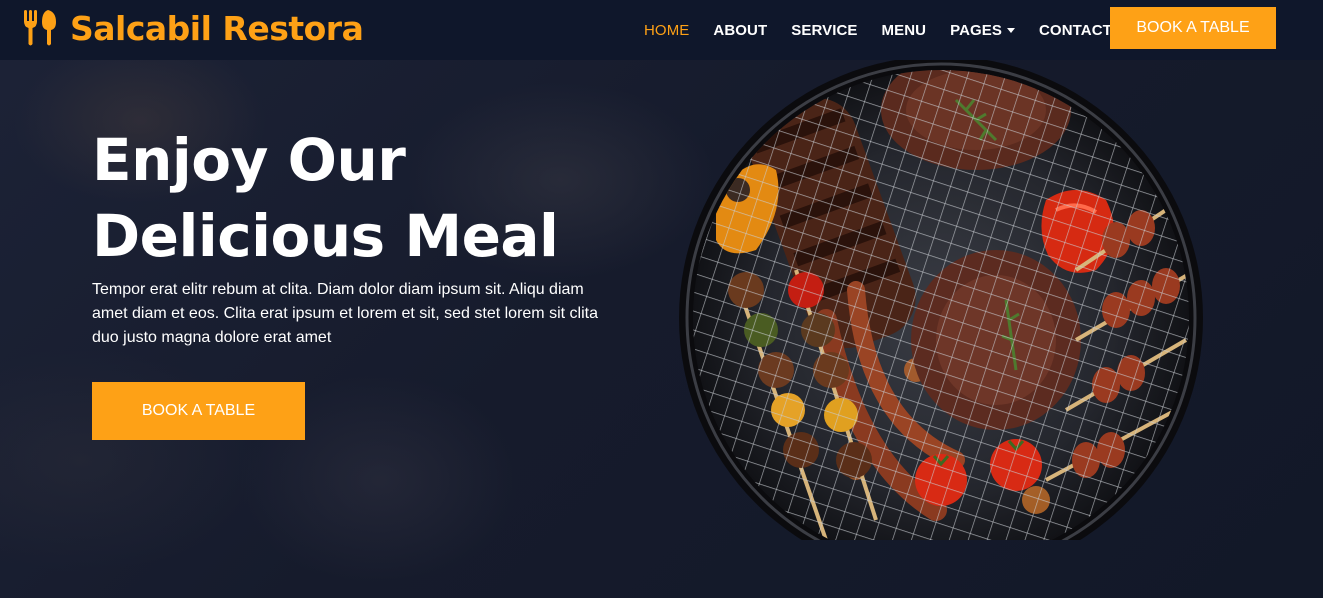  Describe the element at coordinates (217, 28) in the screenshot. I see `brand-name: Salcabil Restora` at that location.